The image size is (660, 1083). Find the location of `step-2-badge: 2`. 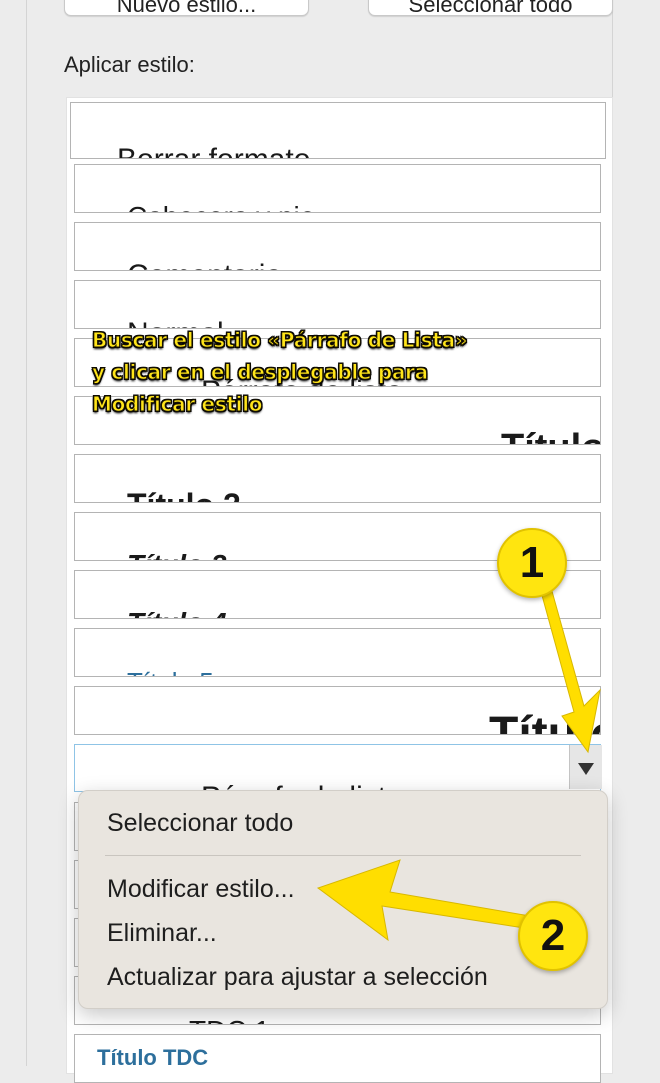

step-2-badge: 2 is located at coordinates (553, 936).